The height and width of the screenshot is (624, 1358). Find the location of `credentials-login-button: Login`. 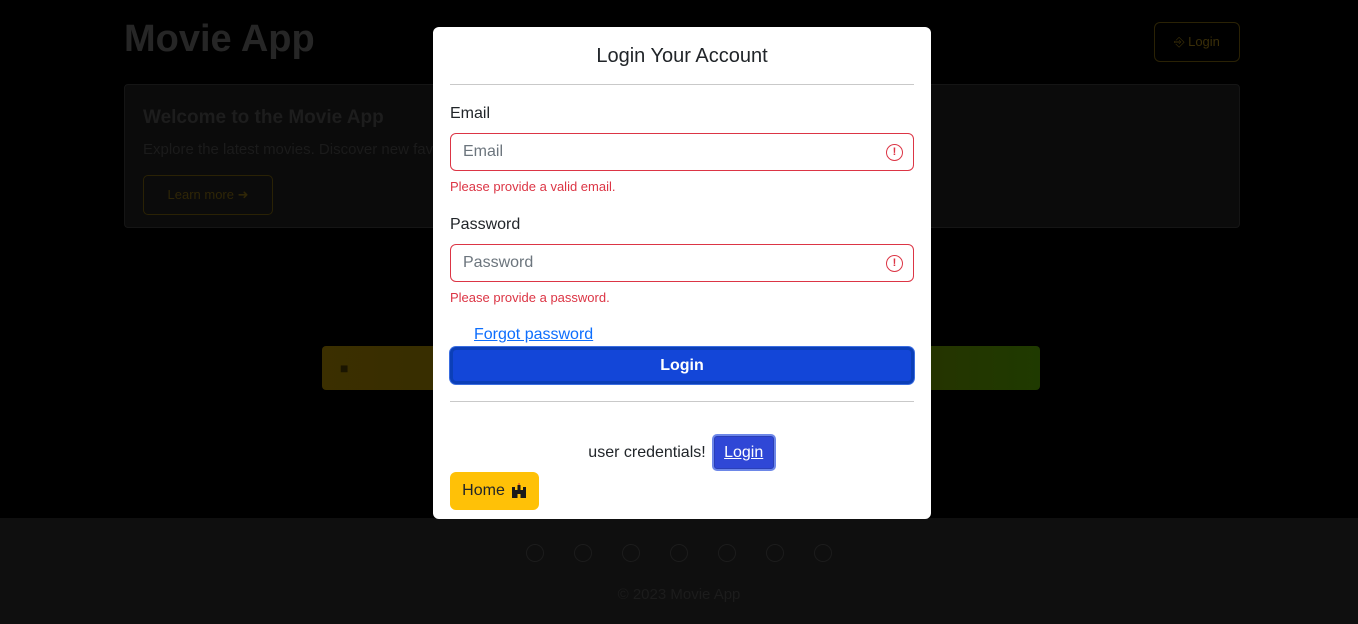

credentials-login-button: Login is located at coordinates (743, 452).